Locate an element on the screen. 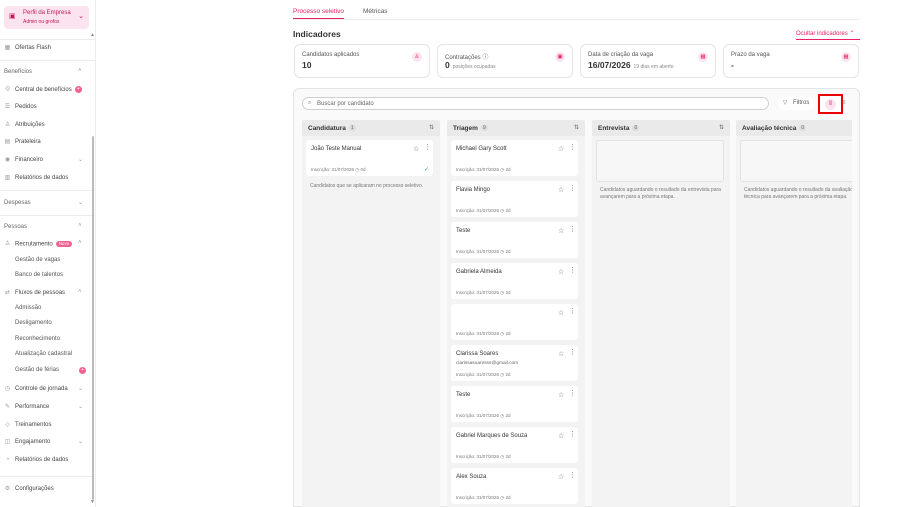 This screenshot has width=900, height=507. candidate-email: clarissasoaresss@gmail.com is located at coordinates (487, 363).